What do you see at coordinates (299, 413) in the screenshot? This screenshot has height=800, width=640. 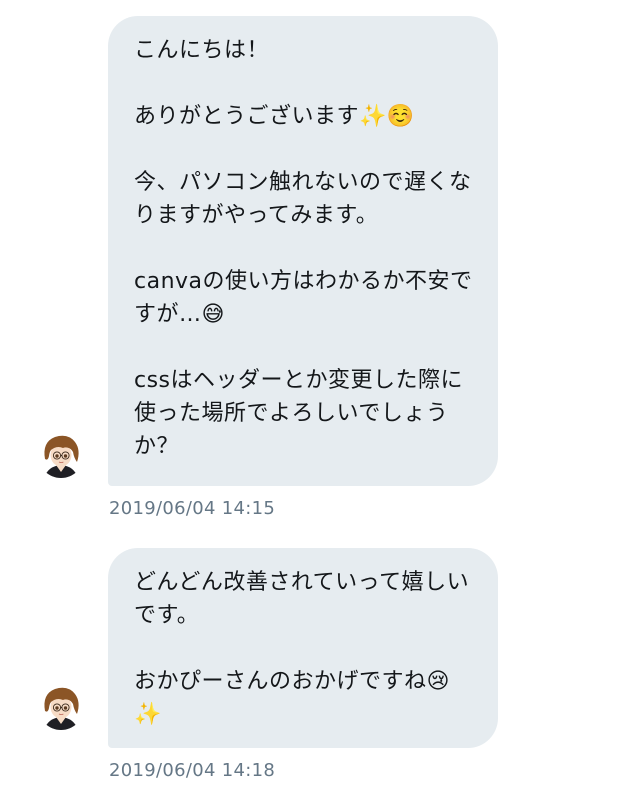 I see `message-paragraph: cssはヘッダーとか変更した際に使った場所でよろしいでしょうか？` at bounding box center [299, 413].